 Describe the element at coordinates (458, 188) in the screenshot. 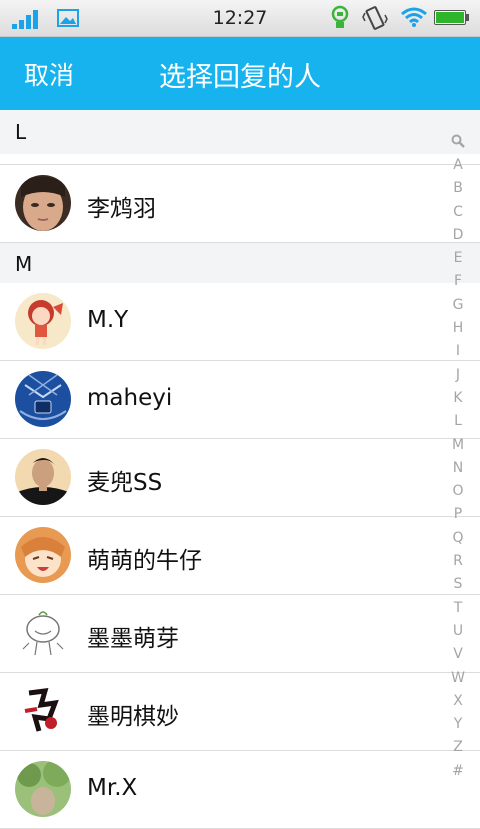

I see `index-letter-b: B` at that location.